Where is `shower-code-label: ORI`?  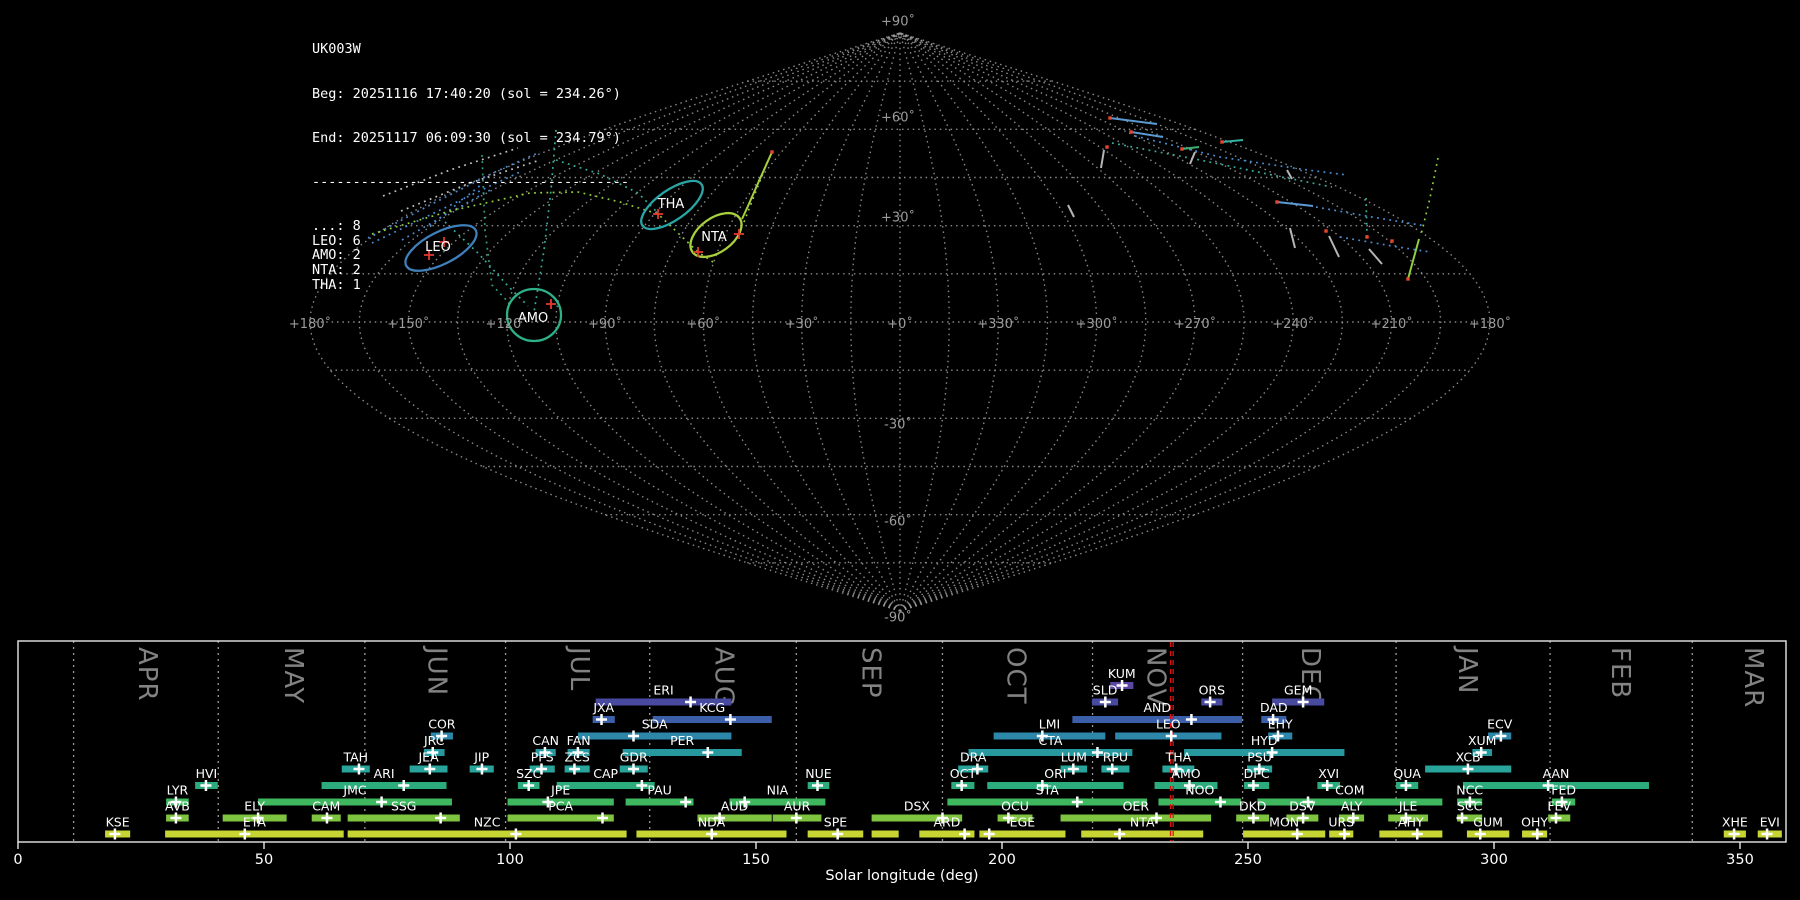 shower-code-label: ORI is located at coordinates (1055, 773).